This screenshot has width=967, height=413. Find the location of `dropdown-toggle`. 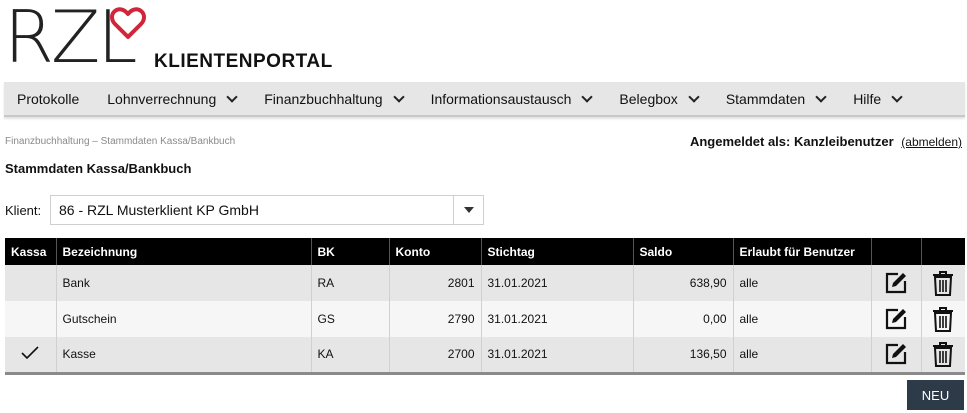

dropdown-toggle is located at coordinates (468, 210).